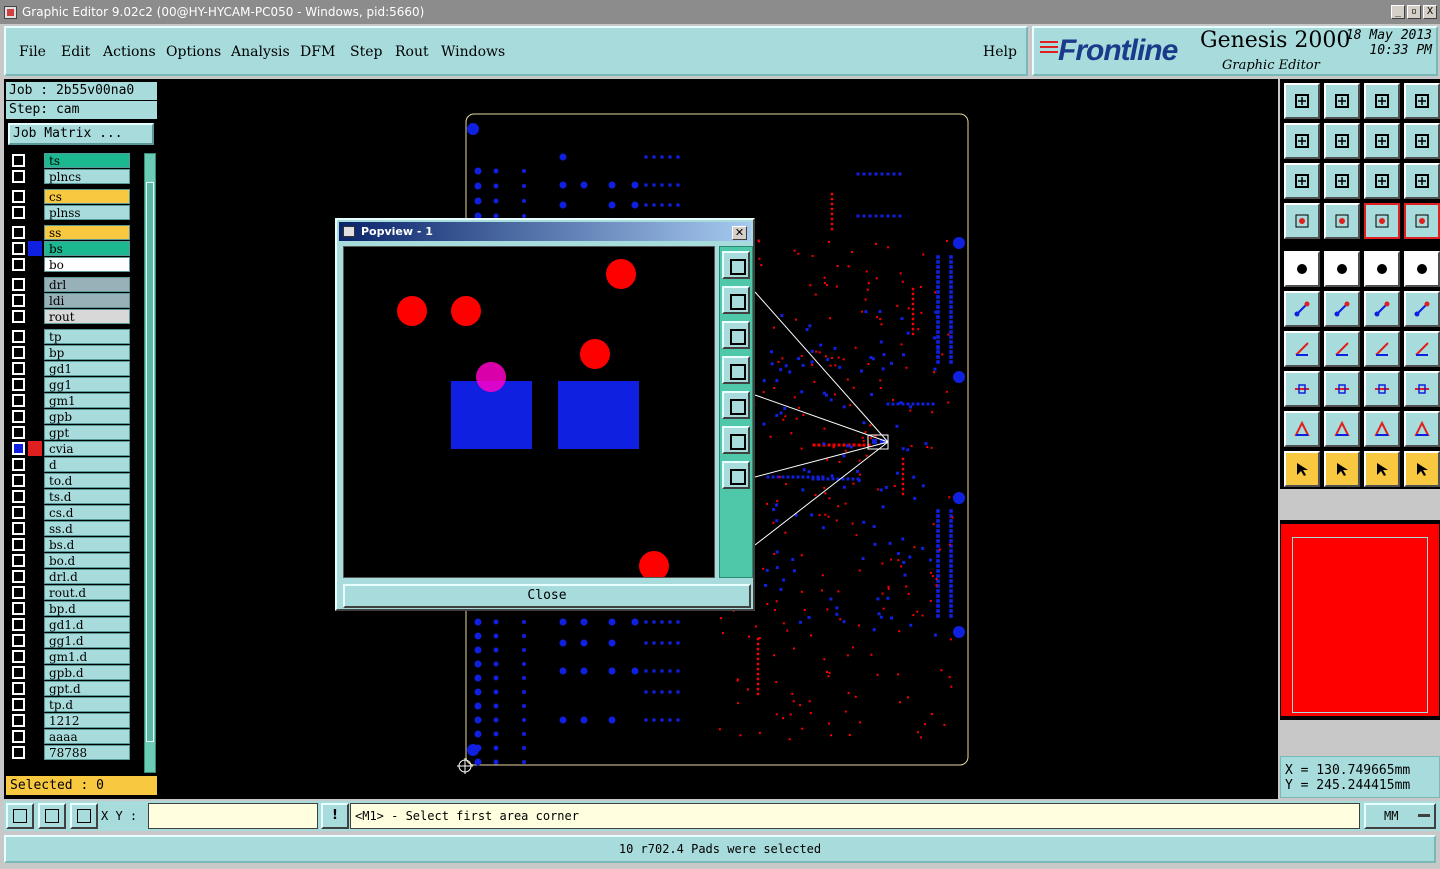  What do you see at coordinates (75, 720) in the screenshot?
I see `layer-row-1212: 1212` at bounding box center [75, 720].